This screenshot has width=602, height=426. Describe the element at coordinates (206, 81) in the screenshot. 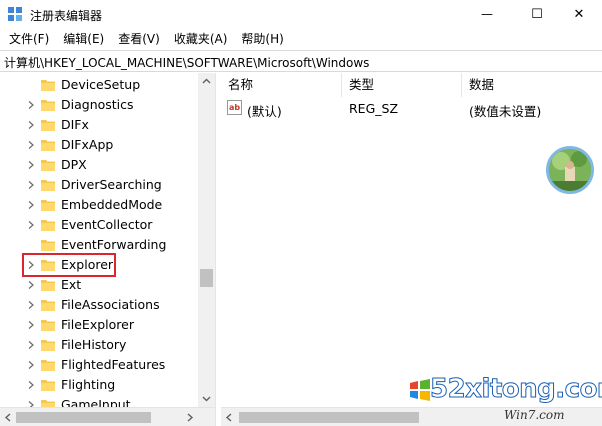

I see `scroll-up-icon` at that location.